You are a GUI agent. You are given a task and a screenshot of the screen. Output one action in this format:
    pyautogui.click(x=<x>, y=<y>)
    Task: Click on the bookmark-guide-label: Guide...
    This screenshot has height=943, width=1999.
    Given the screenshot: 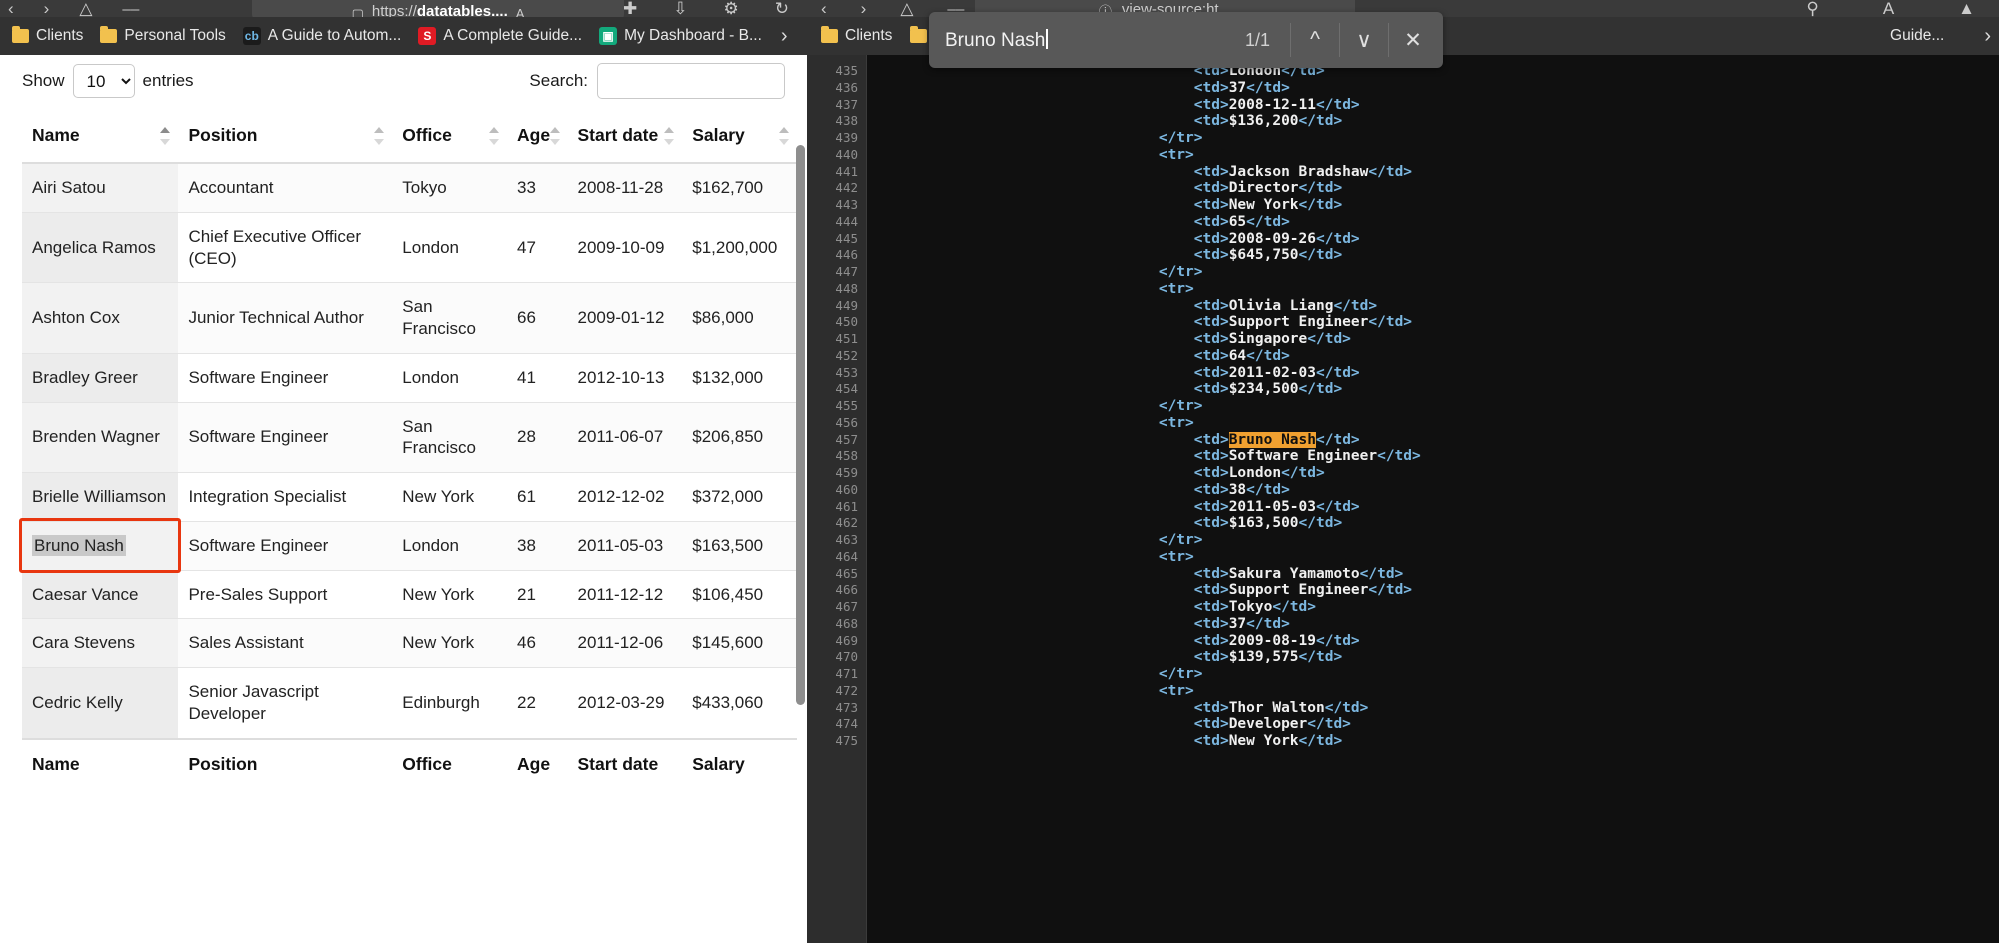 What is the action you would take?
    pyautogui.click(x=1917, y=36)
    